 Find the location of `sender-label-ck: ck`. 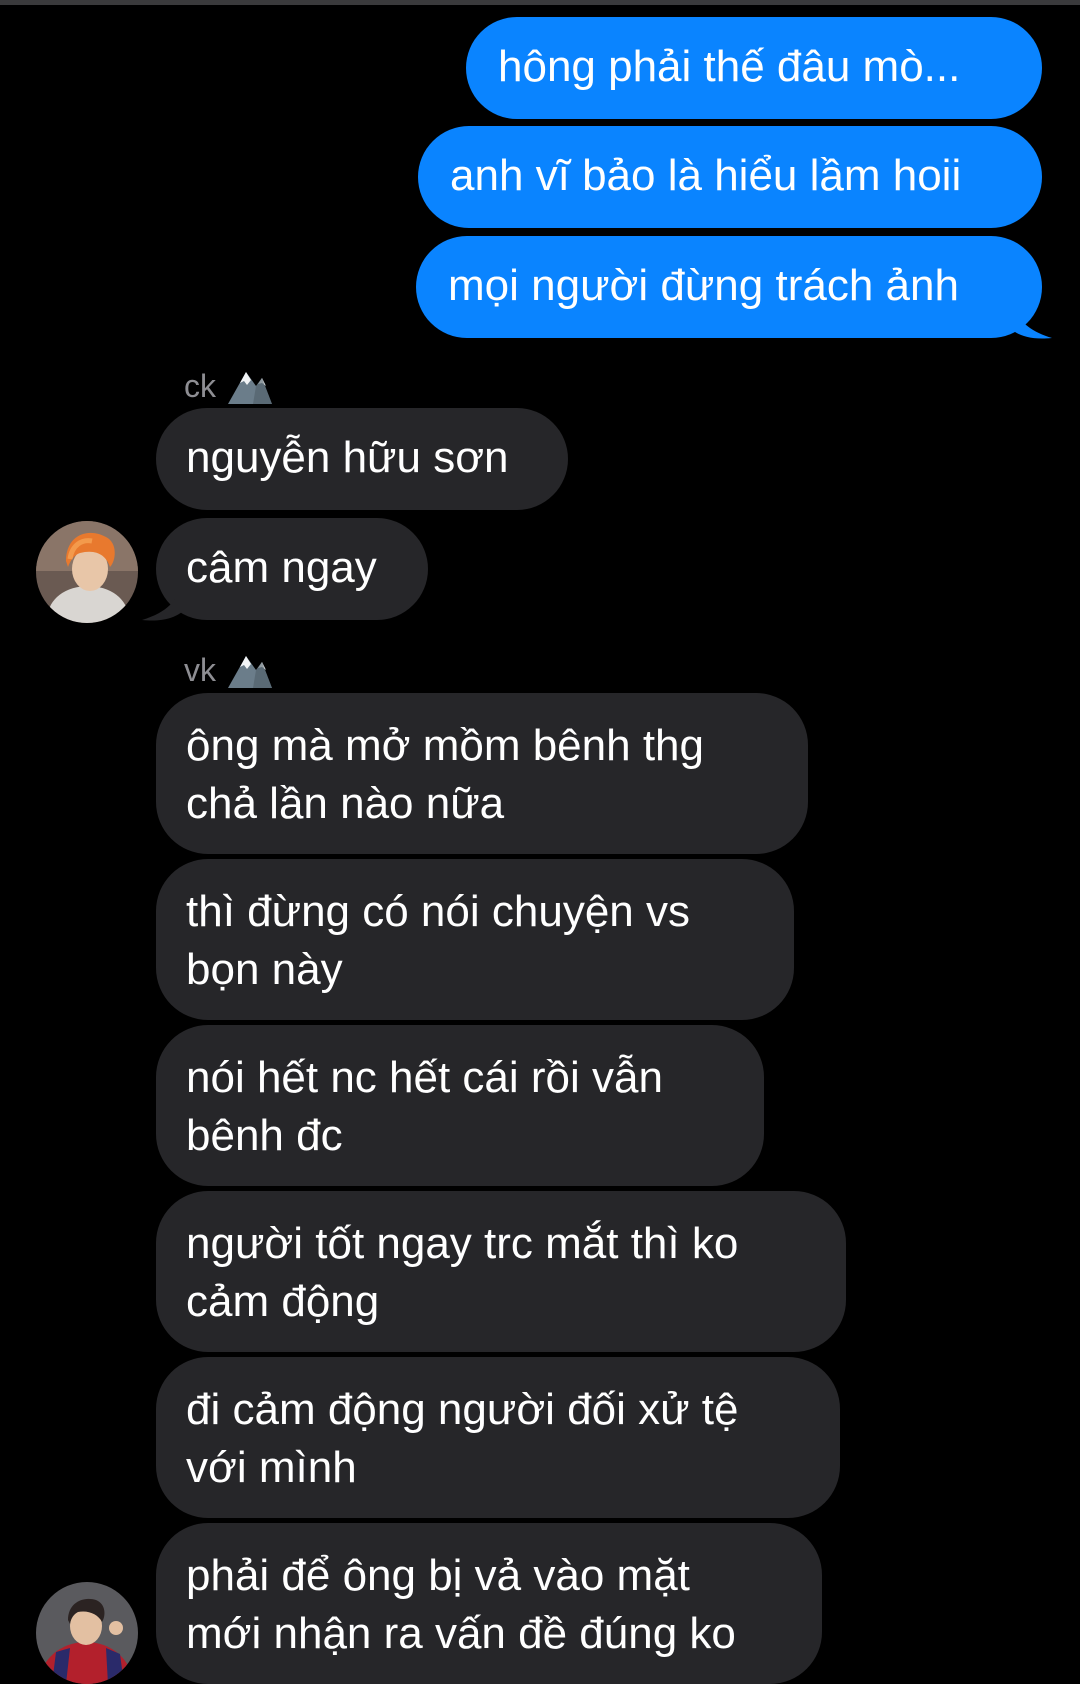

sender-label-ck: ck is located at coordinates (229, 386).